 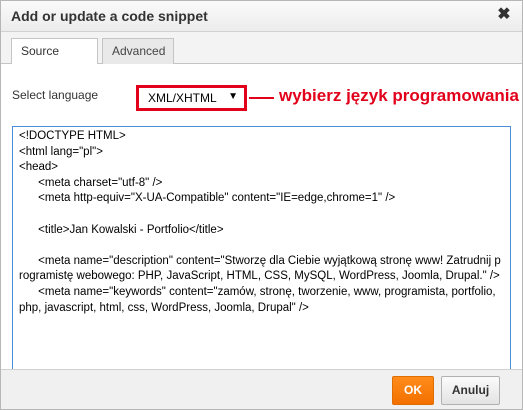 What do you see at coordinates (109, 16) in the screenshot?
I see `dialog-title: Add or update a code snippet` at bounding box center [109, 16].